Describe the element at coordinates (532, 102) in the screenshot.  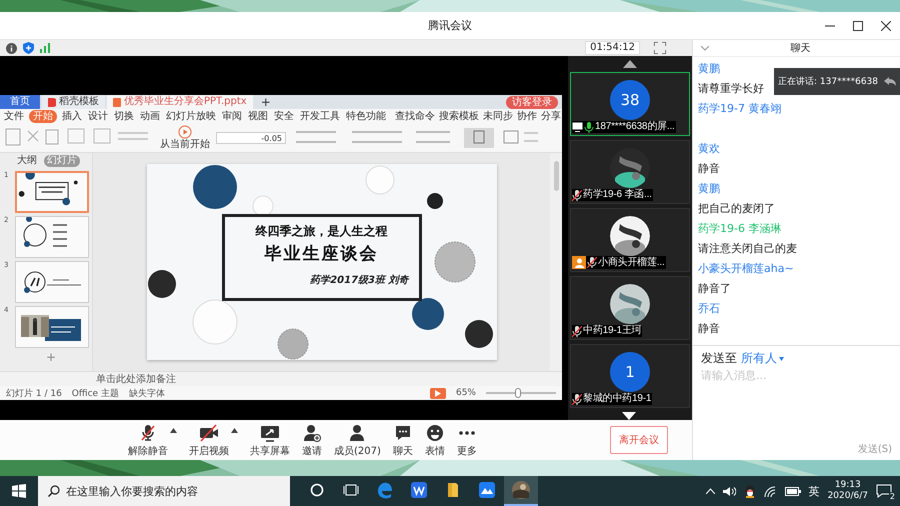
I see `login-button: 访客登录` at that location.